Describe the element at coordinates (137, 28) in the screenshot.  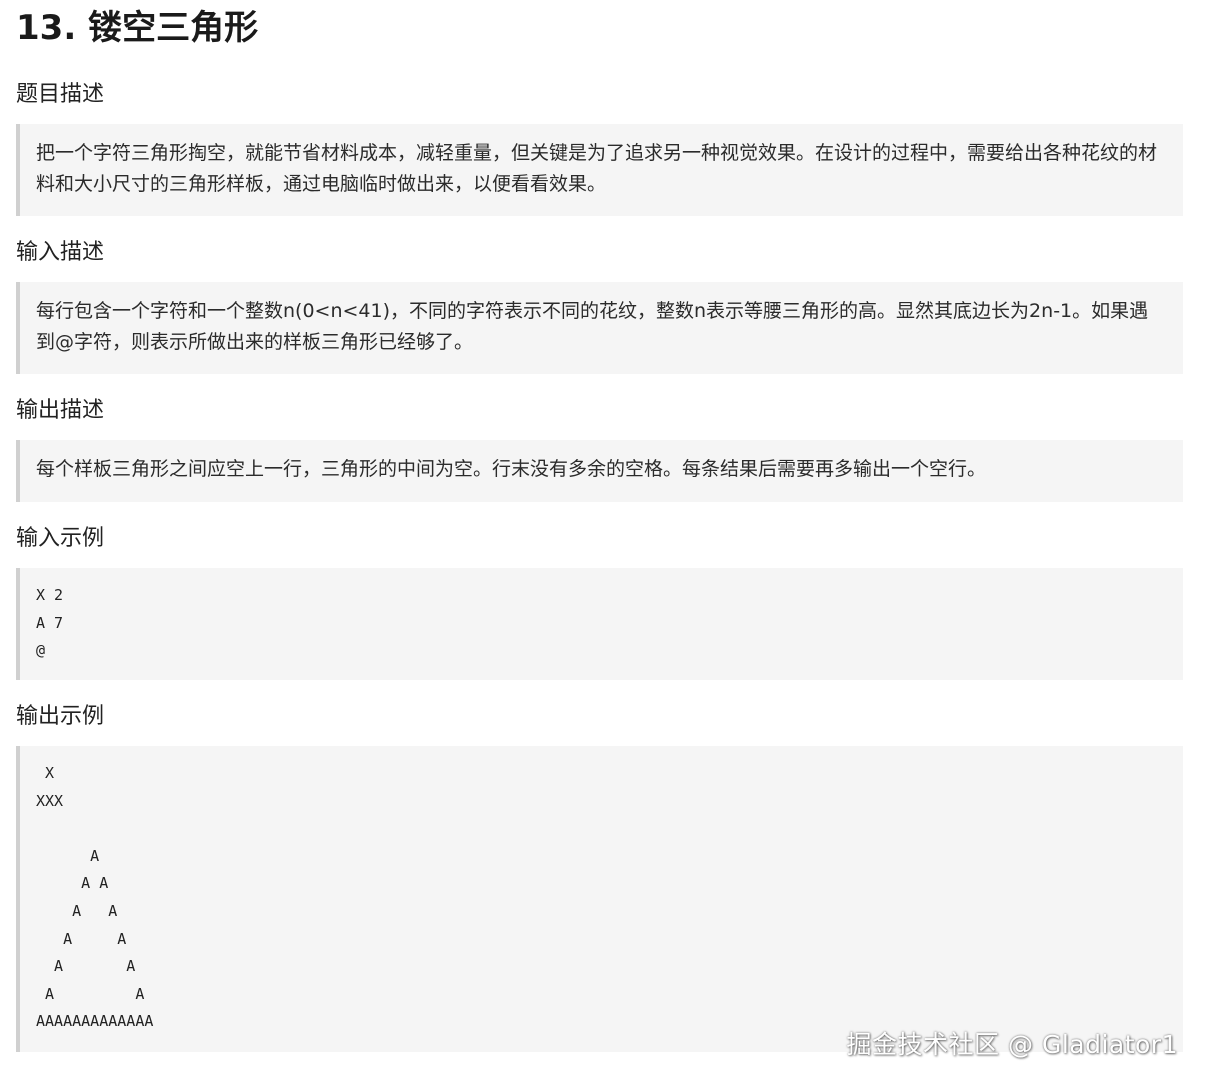
I see `page-title: 13. 镂空三角形` at that location.